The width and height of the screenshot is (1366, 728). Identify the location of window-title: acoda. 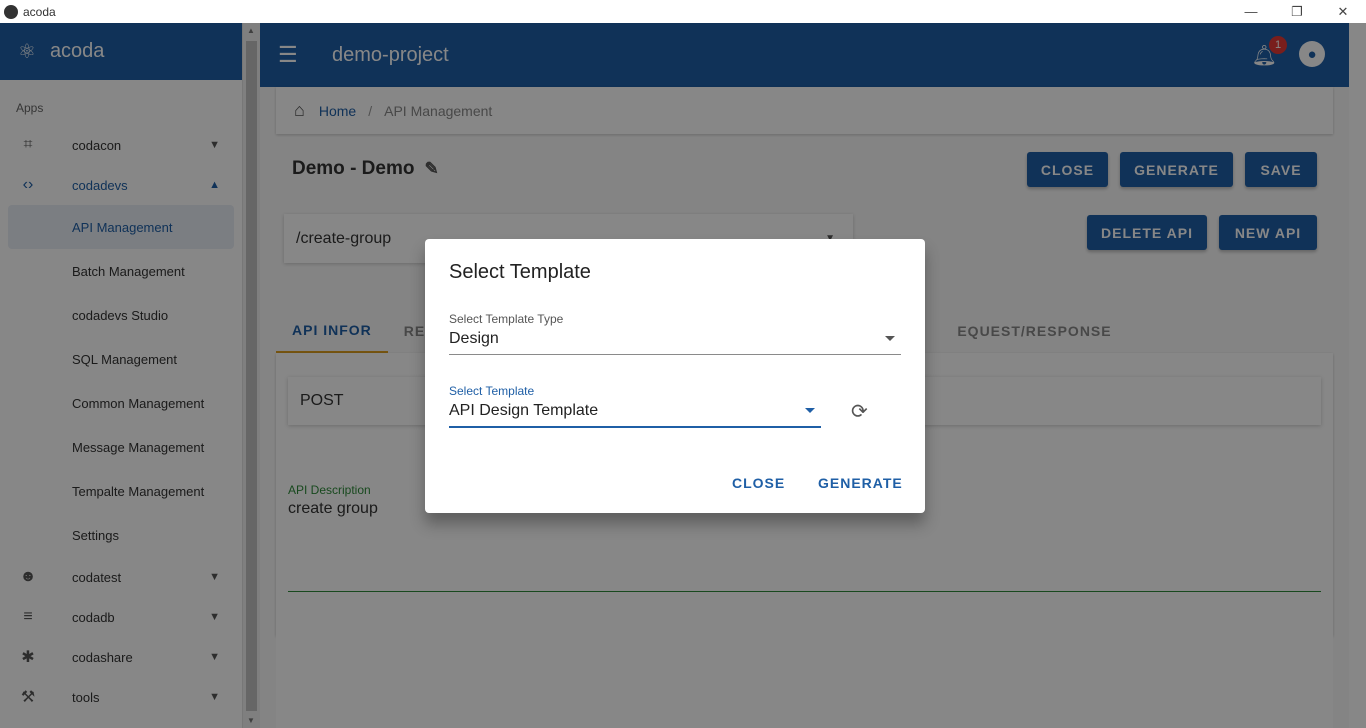
(39, 11).